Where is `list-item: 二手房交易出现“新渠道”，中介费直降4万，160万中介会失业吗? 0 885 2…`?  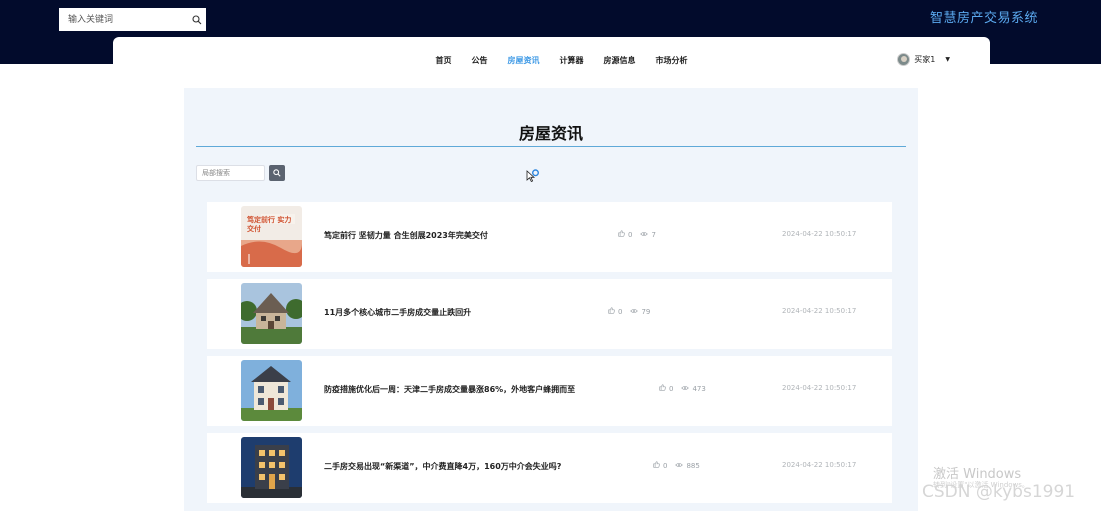 list-item: 二手房交易出现“新渠道”，中介费直降4万，160万中介会失业吗? 0 885 2… is located at coordinates (549, 468).